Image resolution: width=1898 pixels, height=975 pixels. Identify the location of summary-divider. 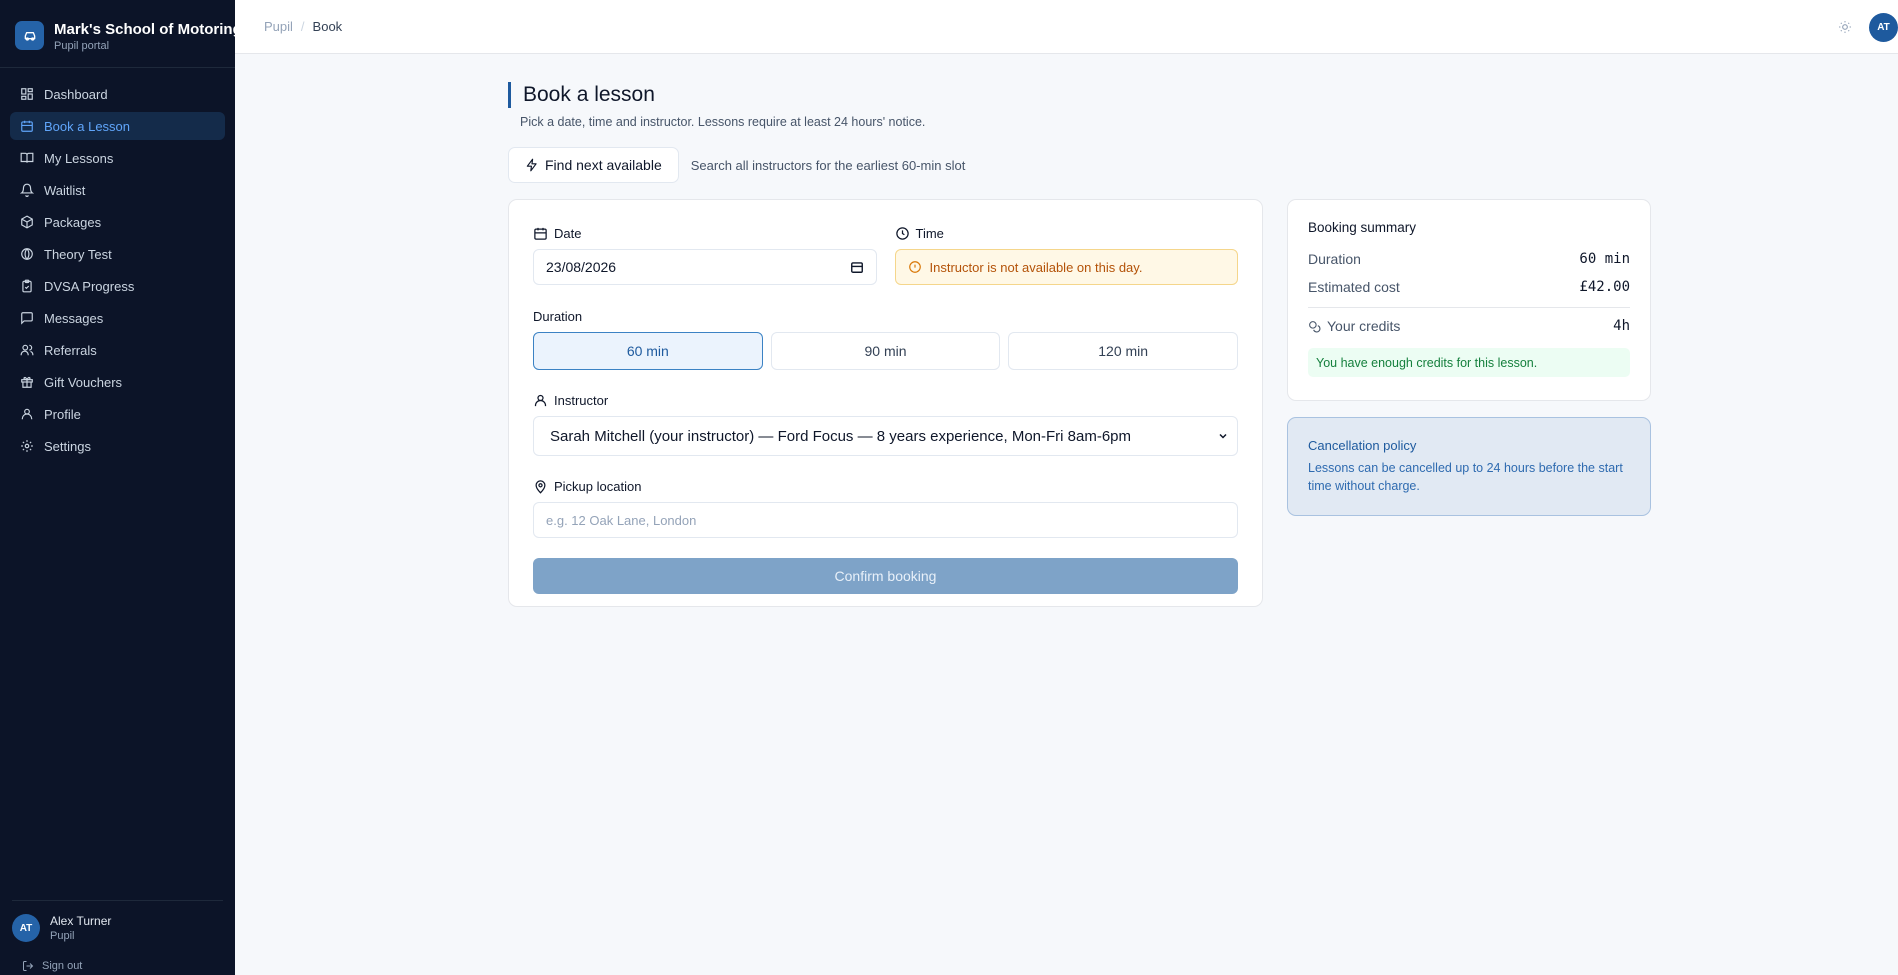
(1469, 307).